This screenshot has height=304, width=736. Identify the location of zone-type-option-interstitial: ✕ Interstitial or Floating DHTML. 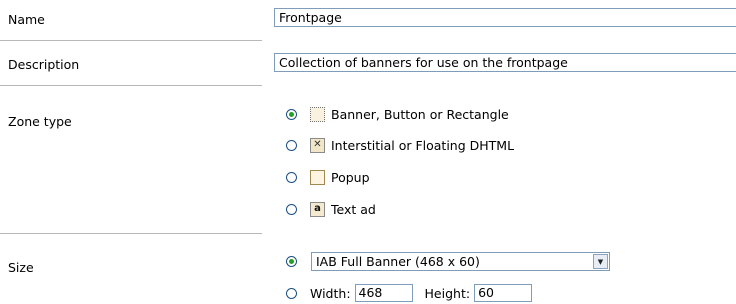
(400, 145).